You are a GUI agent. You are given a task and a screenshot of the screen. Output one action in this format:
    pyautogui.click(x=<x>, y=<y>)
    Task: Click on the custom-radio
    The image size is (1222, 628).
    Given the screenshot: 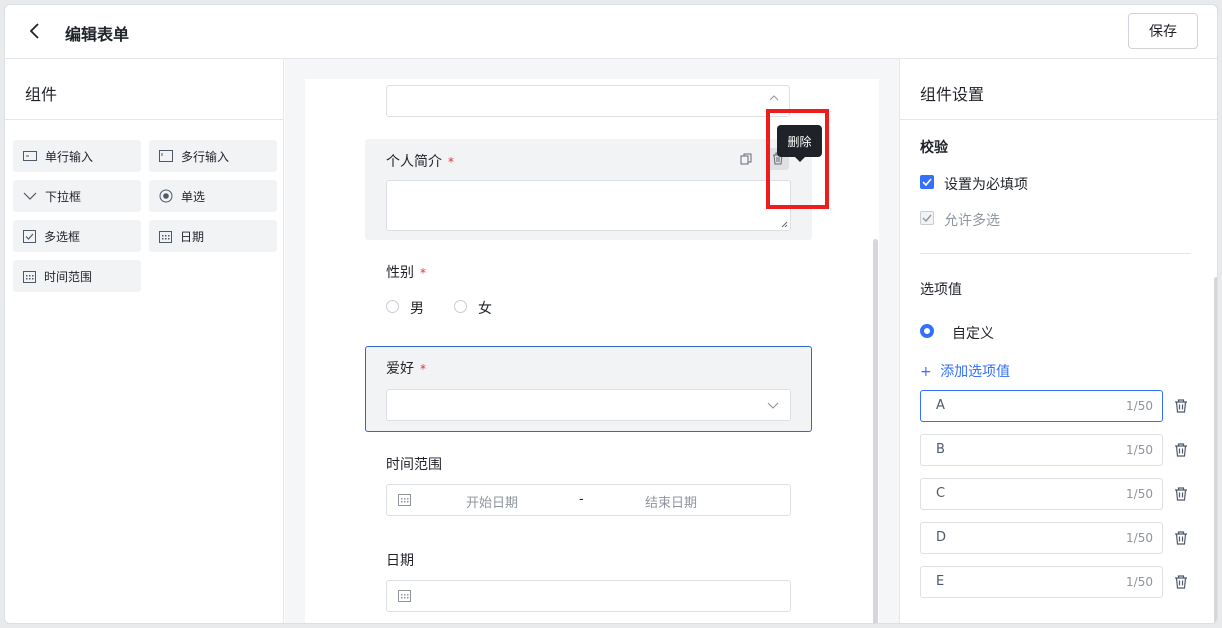 What is the action you would take?
    pyautogui.click(x=927, y=331)
    